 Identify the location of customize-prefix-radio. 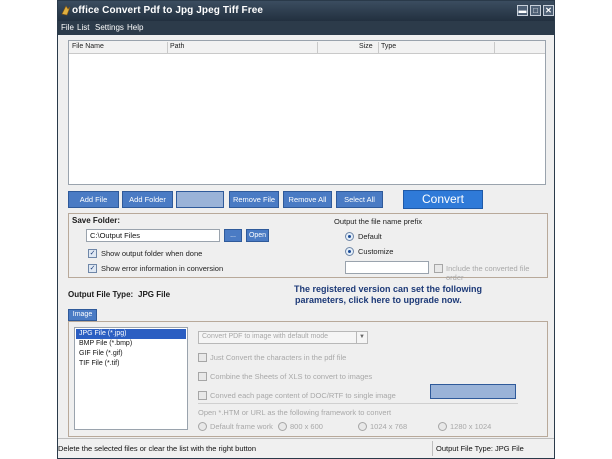
(349, 251).